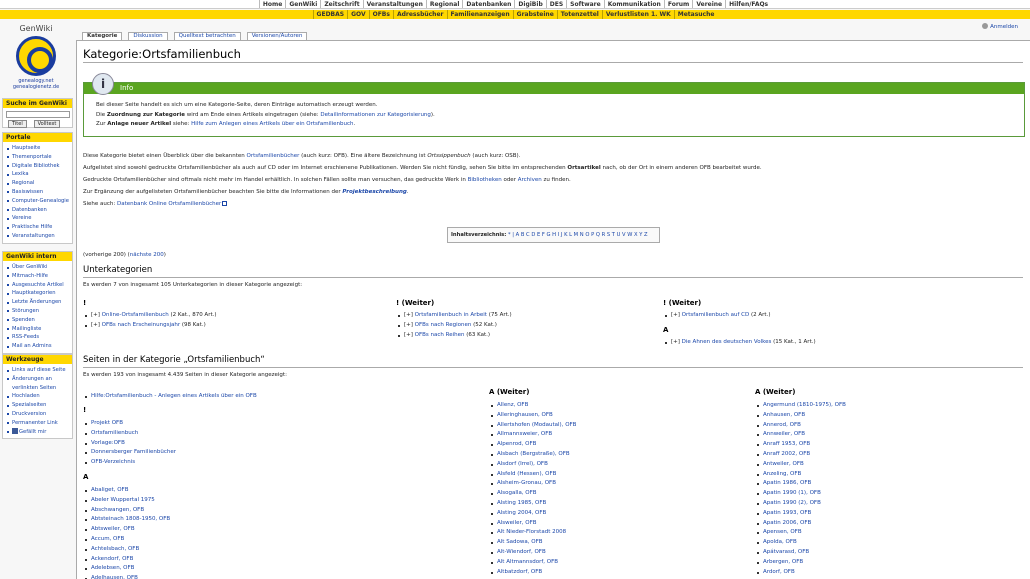 This screenshot has height=579, width=1030. What do you see at coordinates (23, 183) in the screenshot?
I see `sidebar-item-label: Regional` at bounding box center [23, 183].